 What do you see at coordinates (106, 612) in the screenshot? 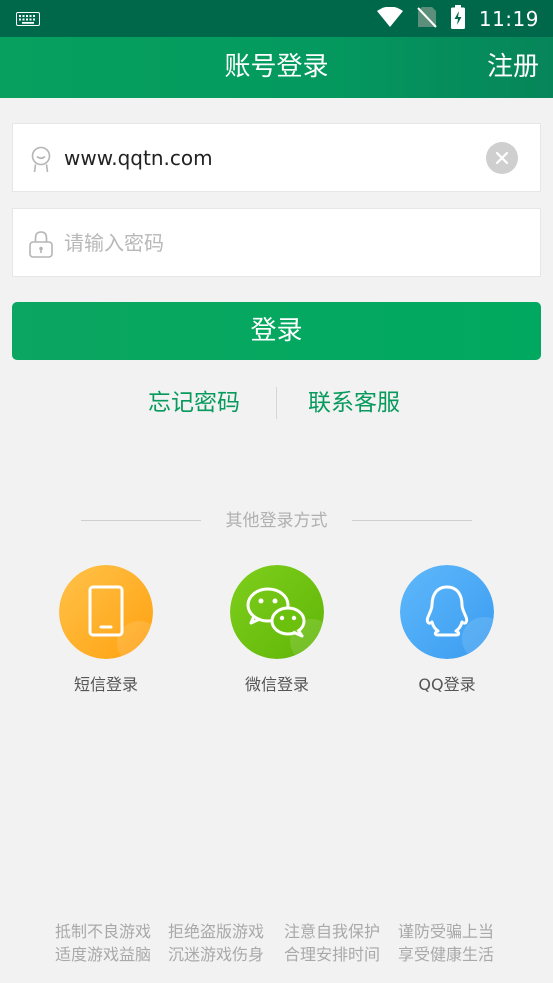
I see `phone-icon` at bounding box center [106, 612].